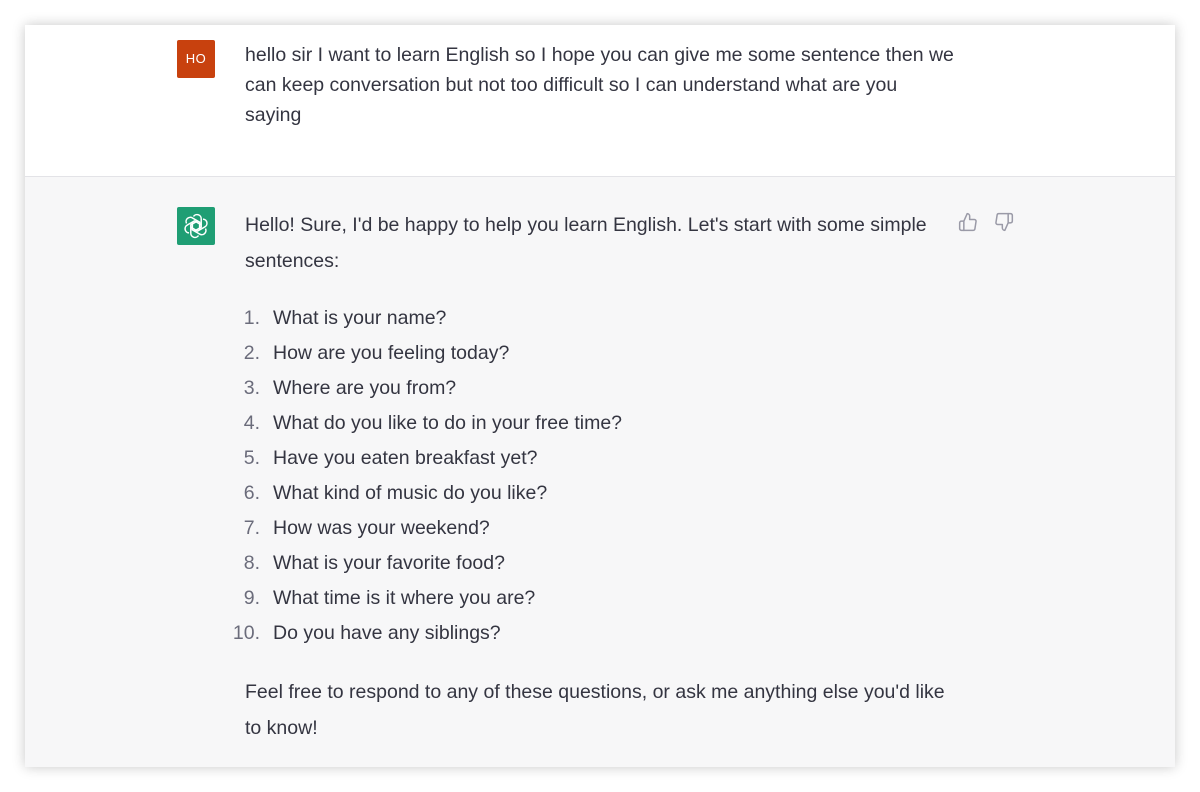  What do you see at coordinates (196, 59) in the screenshot?
I see `user-avatar: HO` at bounding box center [196, 59].